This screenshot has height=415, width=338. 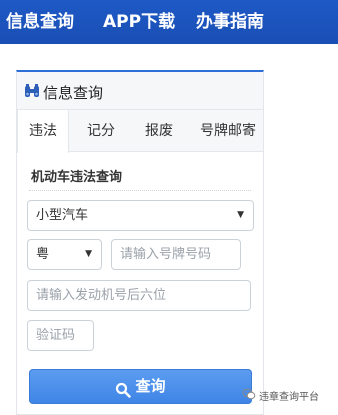 I want to click on nav-item-service-guide: 办事指南, so click(x=230, y=19).